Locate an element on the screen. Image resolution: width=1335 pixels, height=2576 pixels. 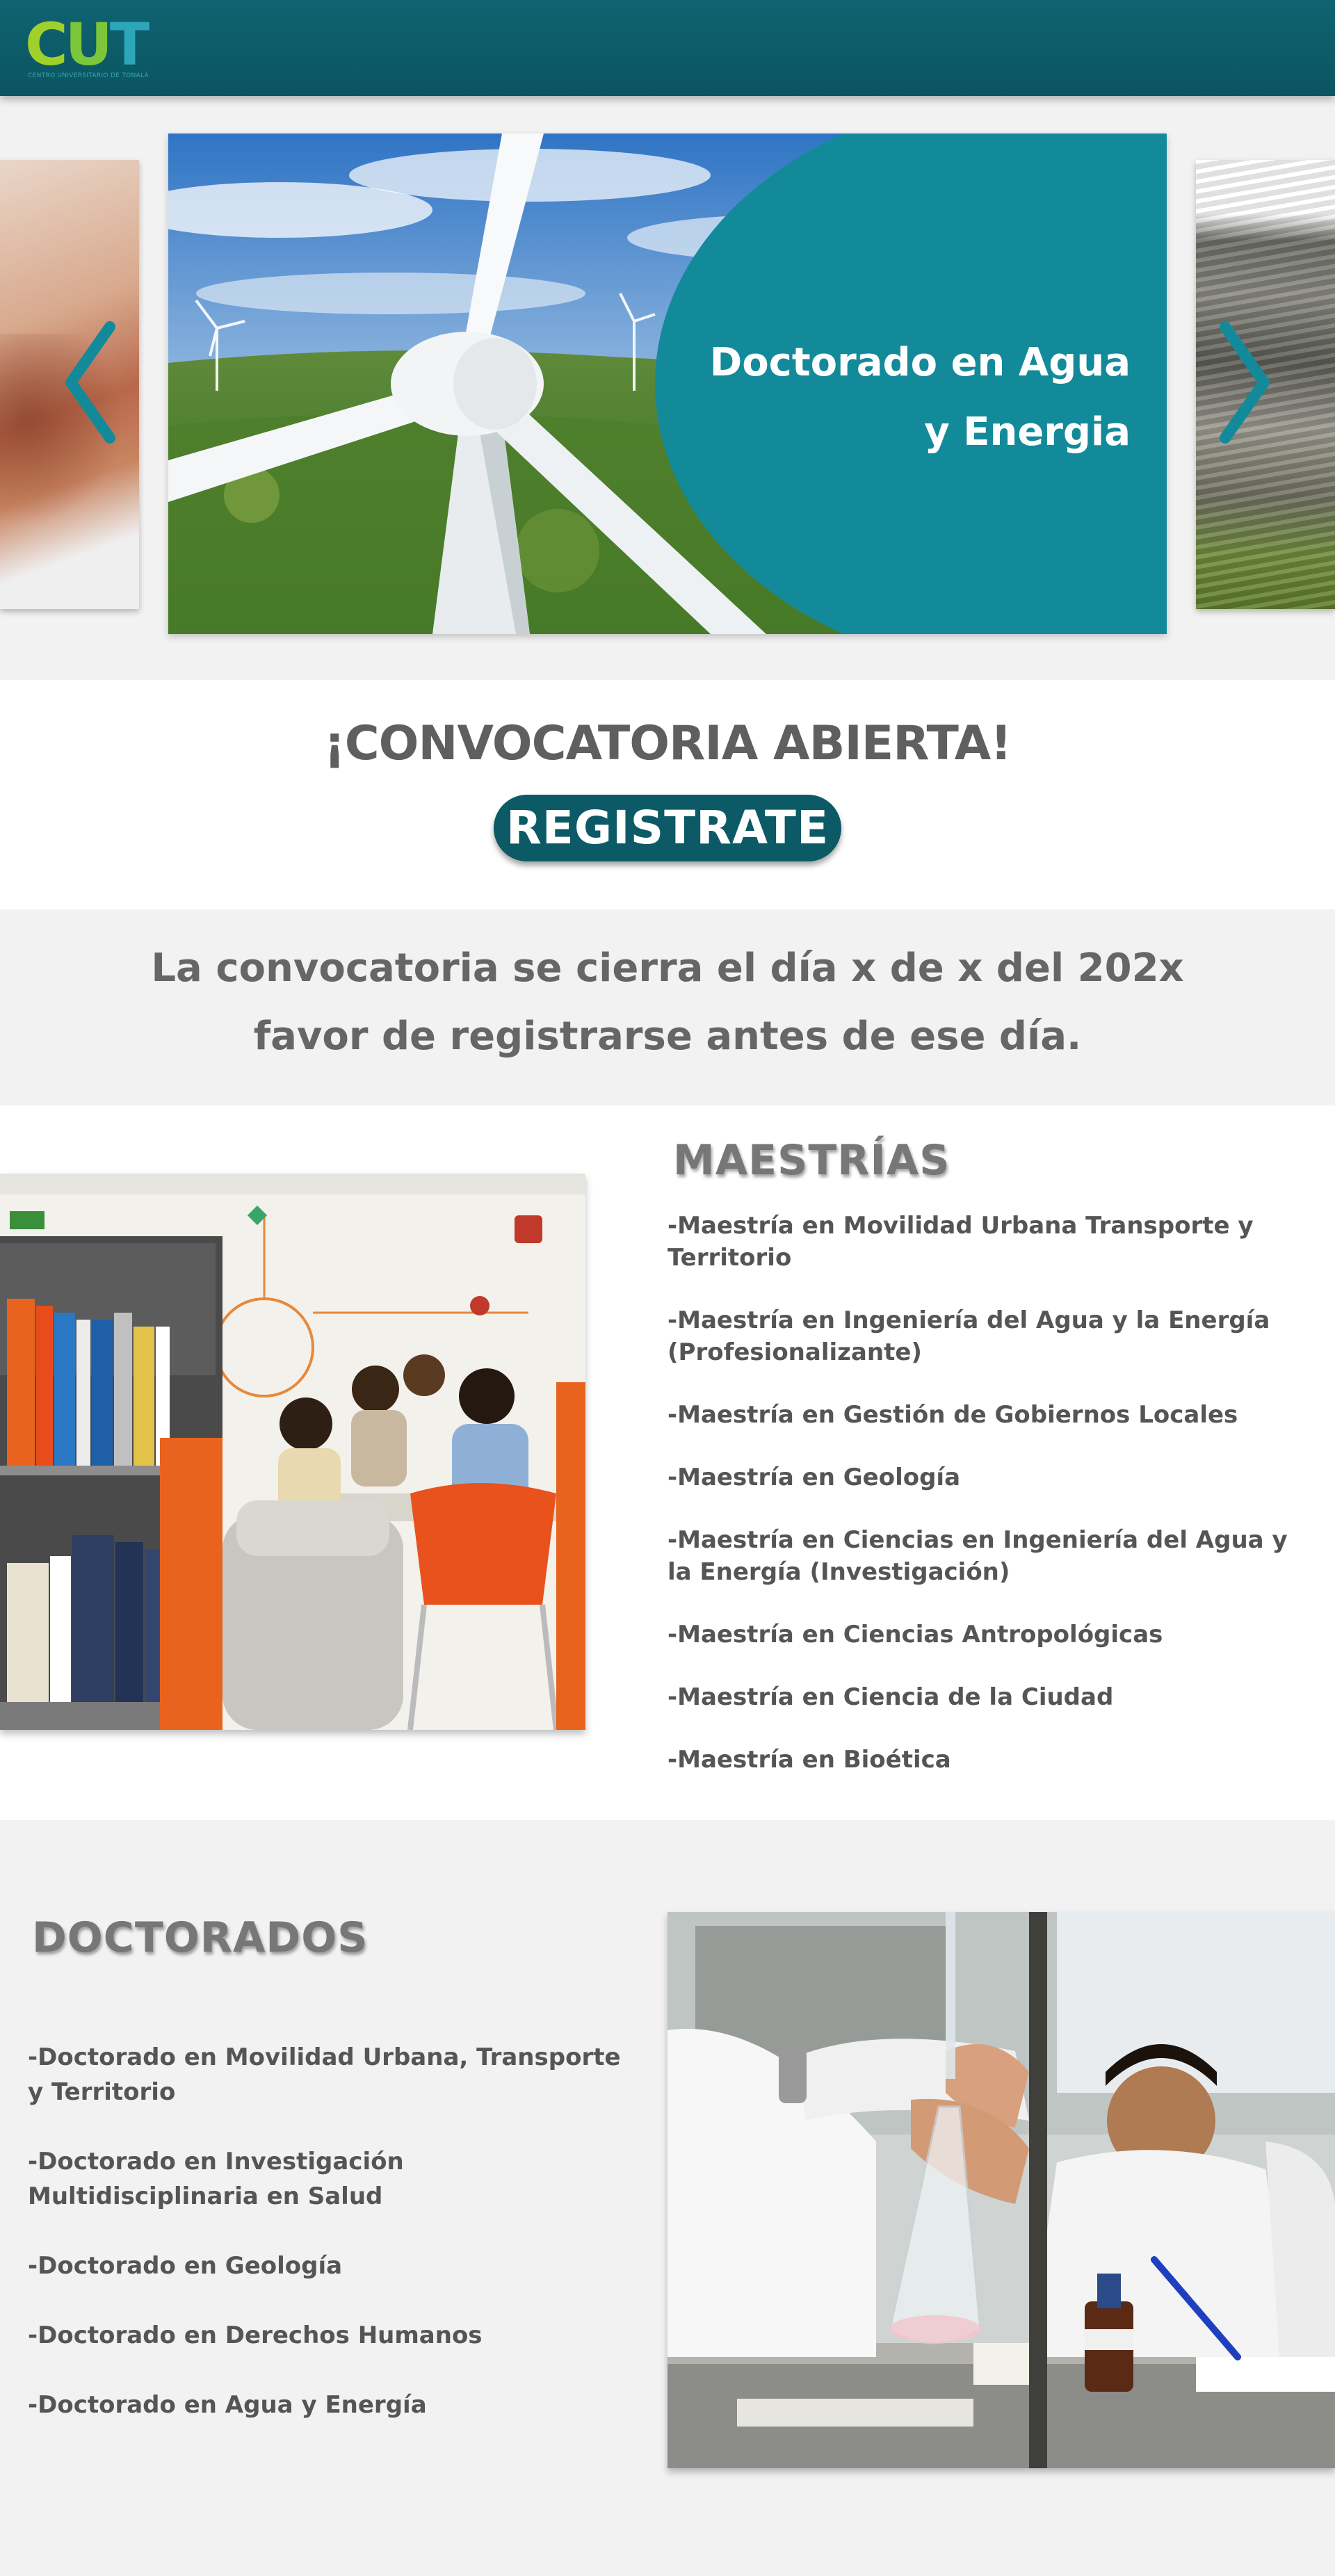
logo-wordmark: CUT is located at coordinates (87, 44).